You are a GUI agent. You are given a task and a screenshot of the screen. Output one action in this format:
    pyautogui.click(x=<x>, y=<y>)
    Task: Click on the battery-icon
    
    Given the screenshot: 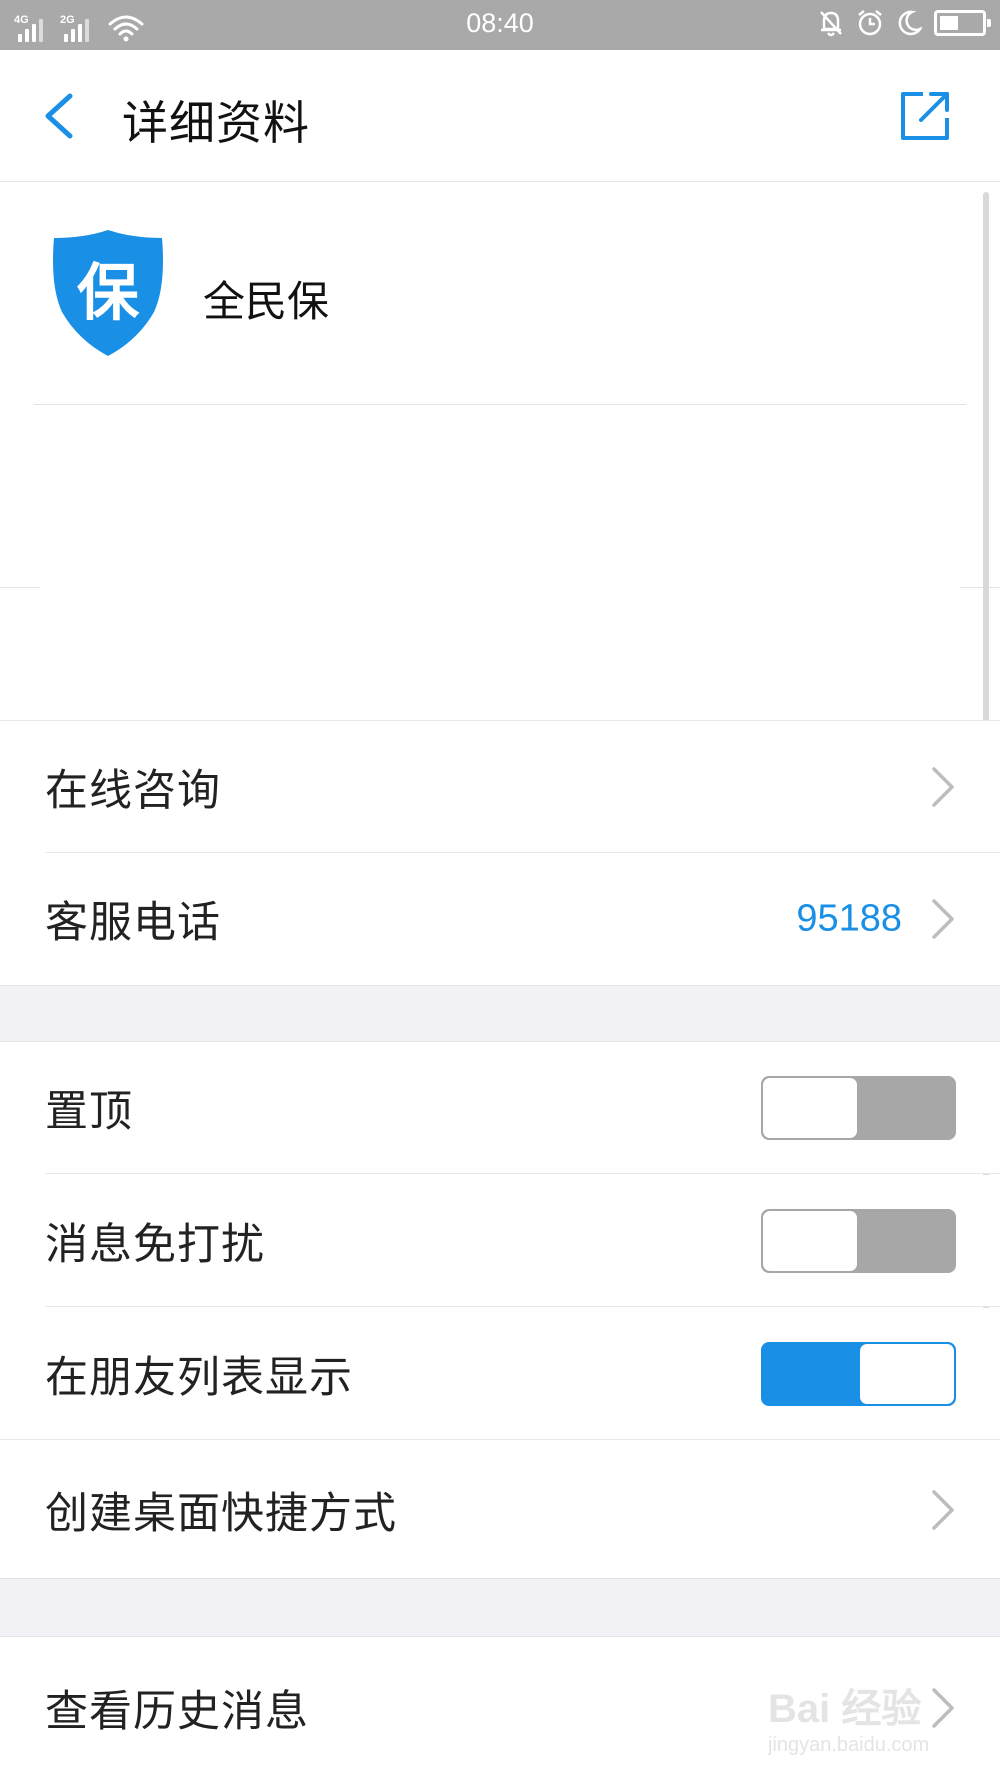 What is the action you would take?
    pyautogui.click(x=962, y=23)
    